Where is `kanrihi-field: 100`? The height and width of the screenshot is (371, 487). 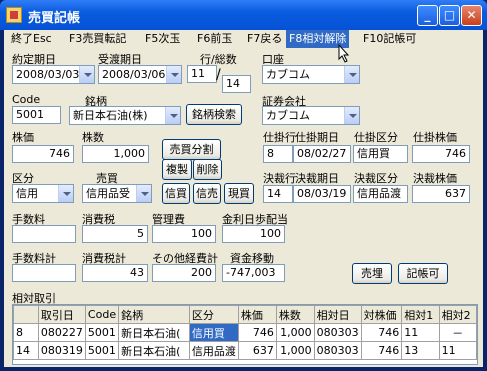 kanrihi-field: 100 is located at coordinates (184, 234).